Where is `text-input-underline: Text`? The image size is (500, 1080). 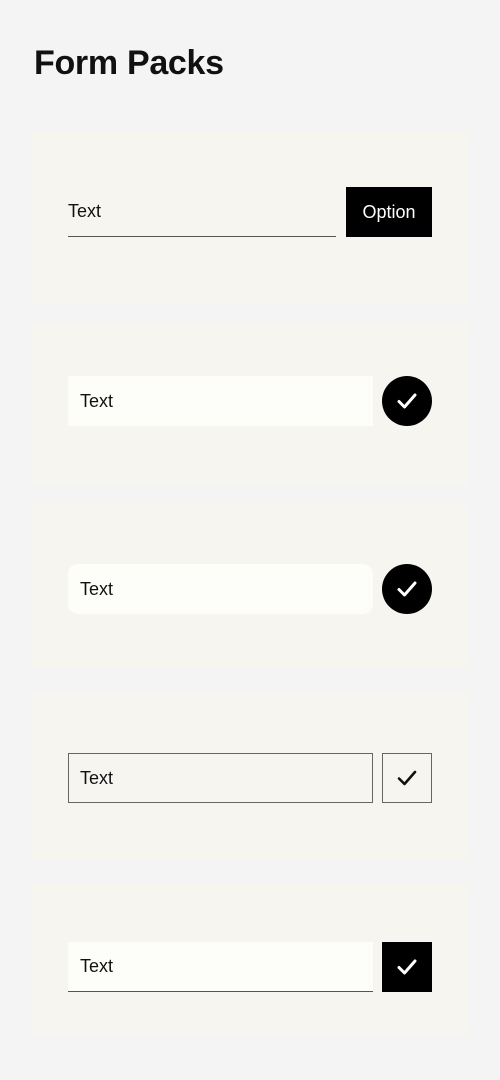
text-input-underline: Text is located at coordinates (202, 212).